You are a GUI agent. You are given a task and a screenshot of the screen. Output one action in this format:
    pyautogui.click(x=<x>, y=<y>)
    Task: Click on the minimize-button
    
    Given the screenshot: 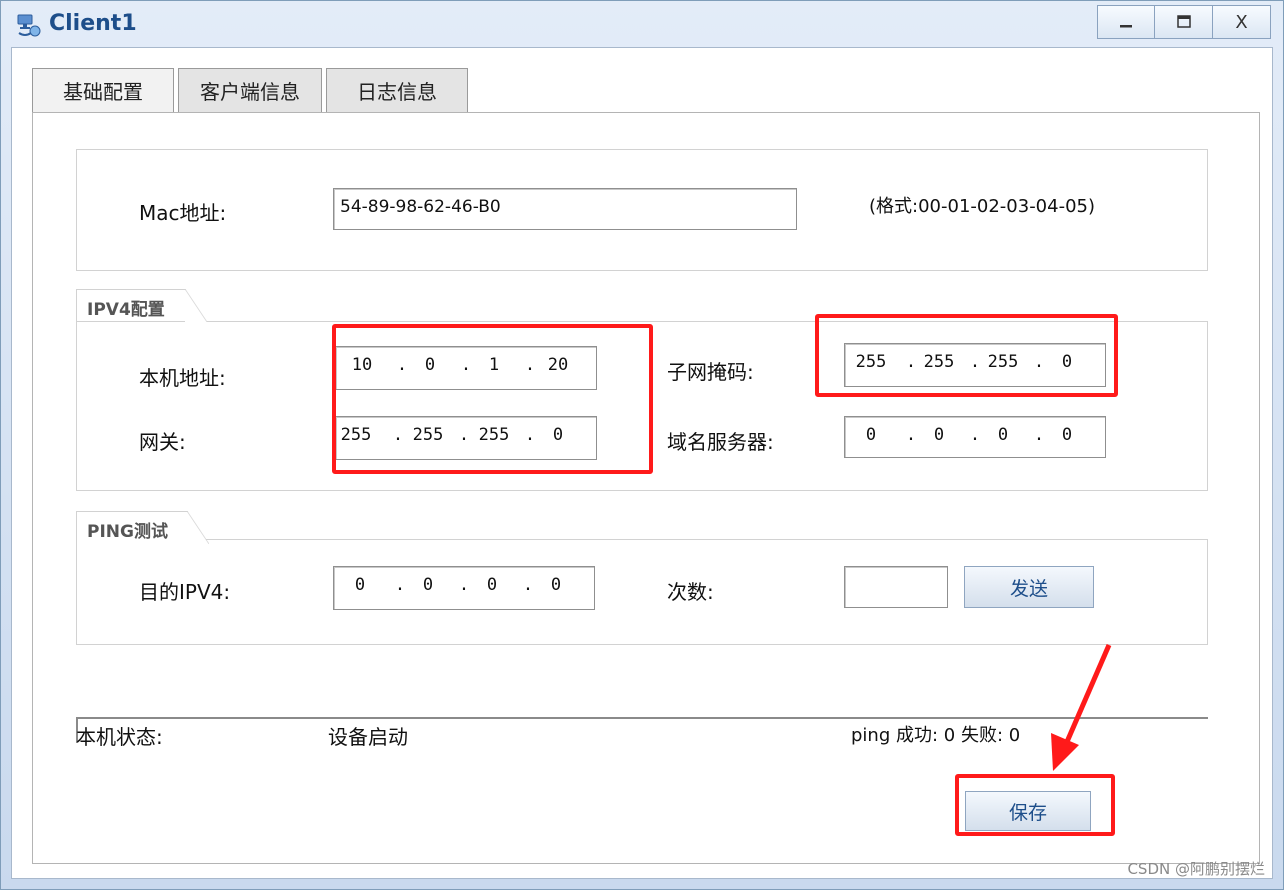 What is the action you would take?
    pyautogui.click(x=1126, y=22)
    